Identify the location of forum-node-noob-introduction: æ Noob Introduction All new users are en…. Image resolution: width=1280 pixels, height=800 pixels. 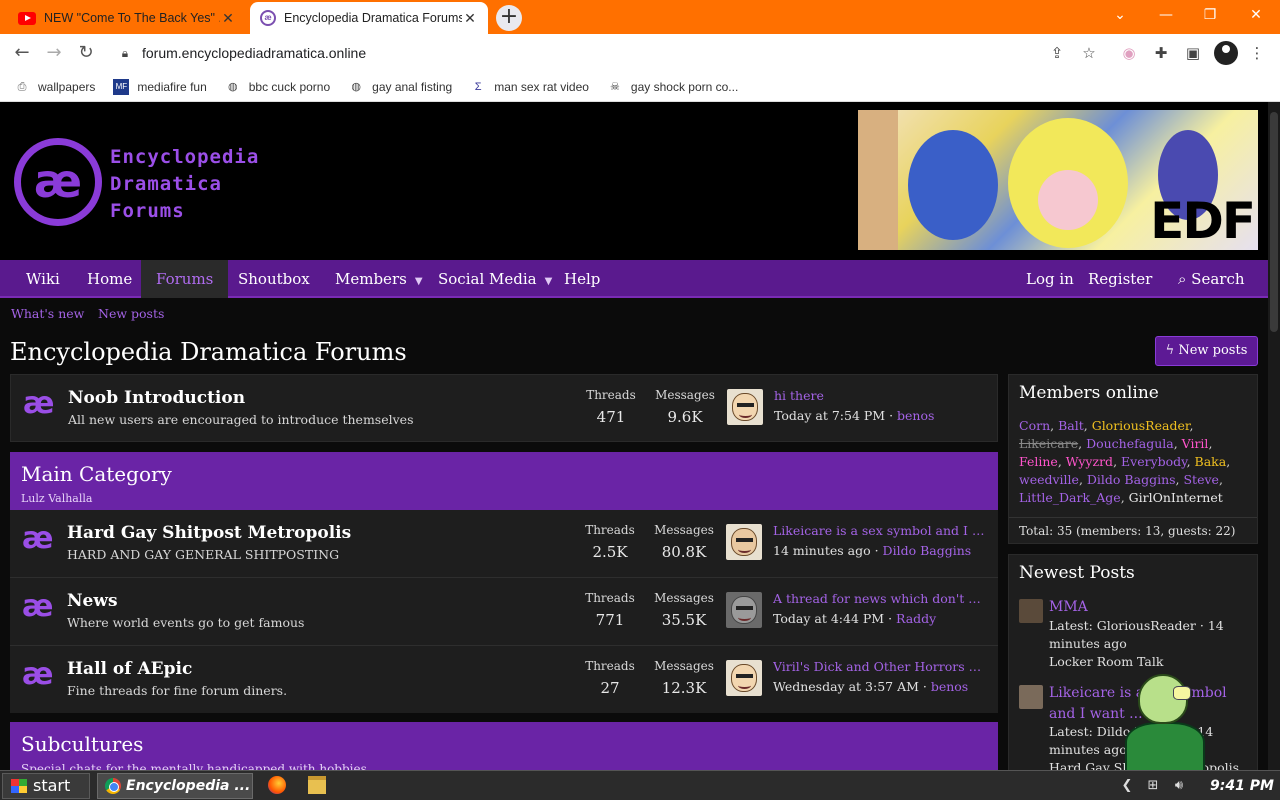
(504, 408).